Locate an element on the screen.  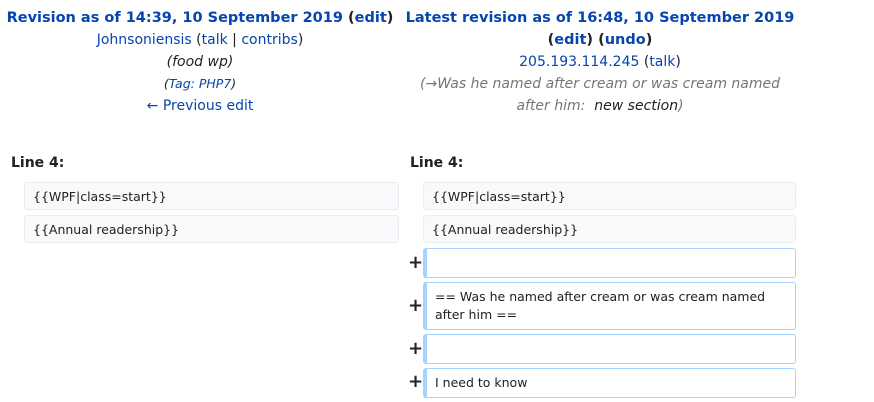
previous-edit-nav: ← Previous edit is located at coordinates (200, 106).